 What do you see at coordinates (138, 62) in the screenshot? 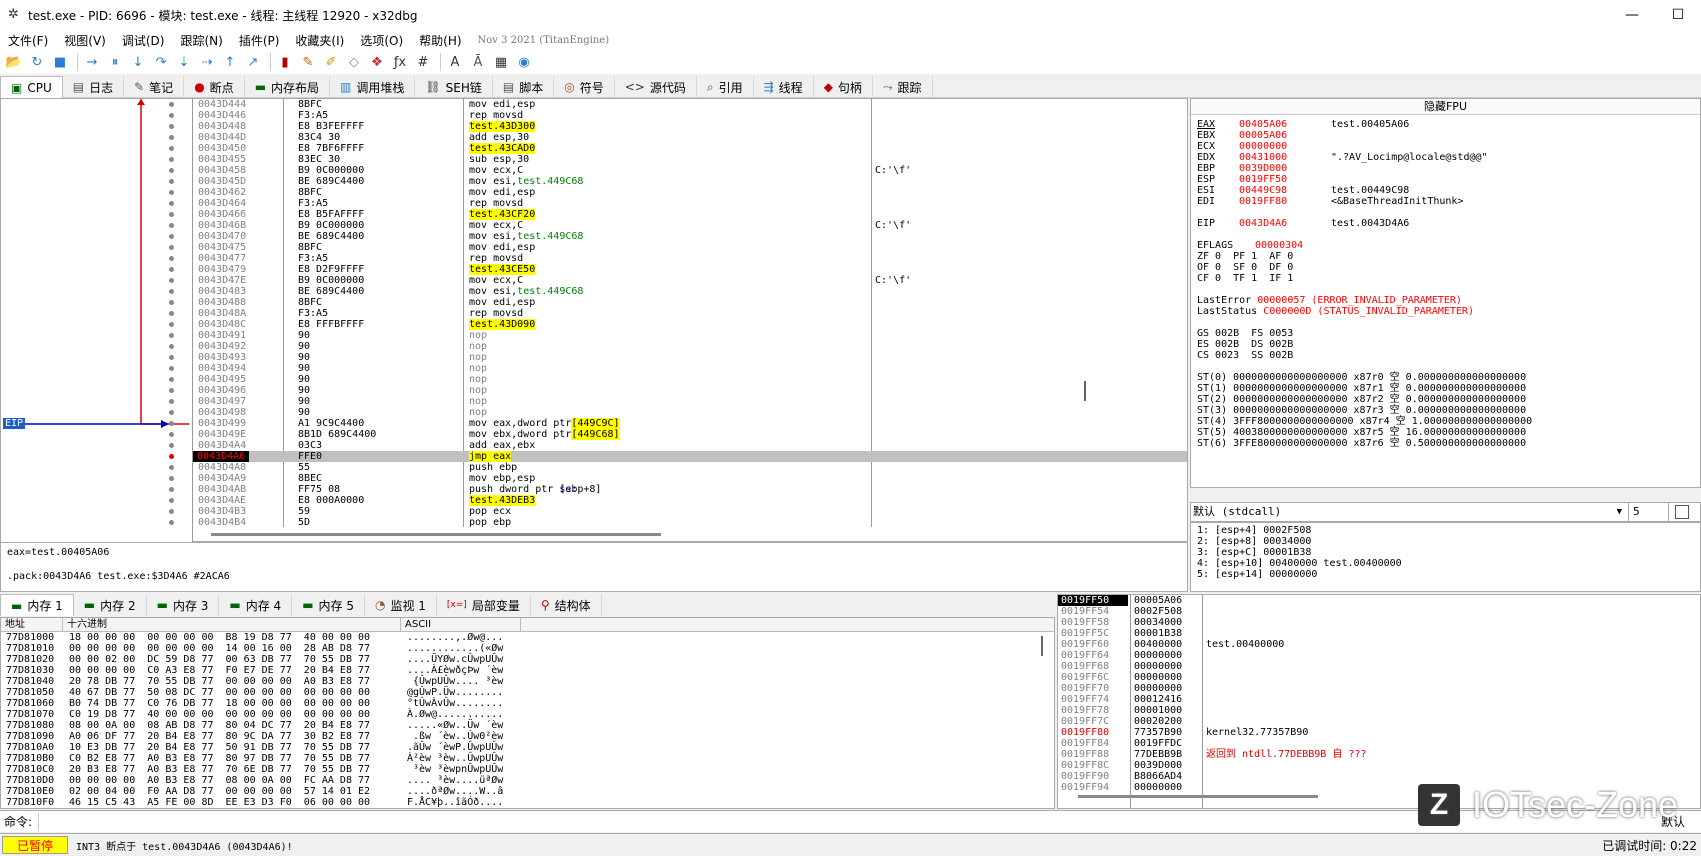
I see `step-into-icon: ↓` at bounding box center [138, 62].